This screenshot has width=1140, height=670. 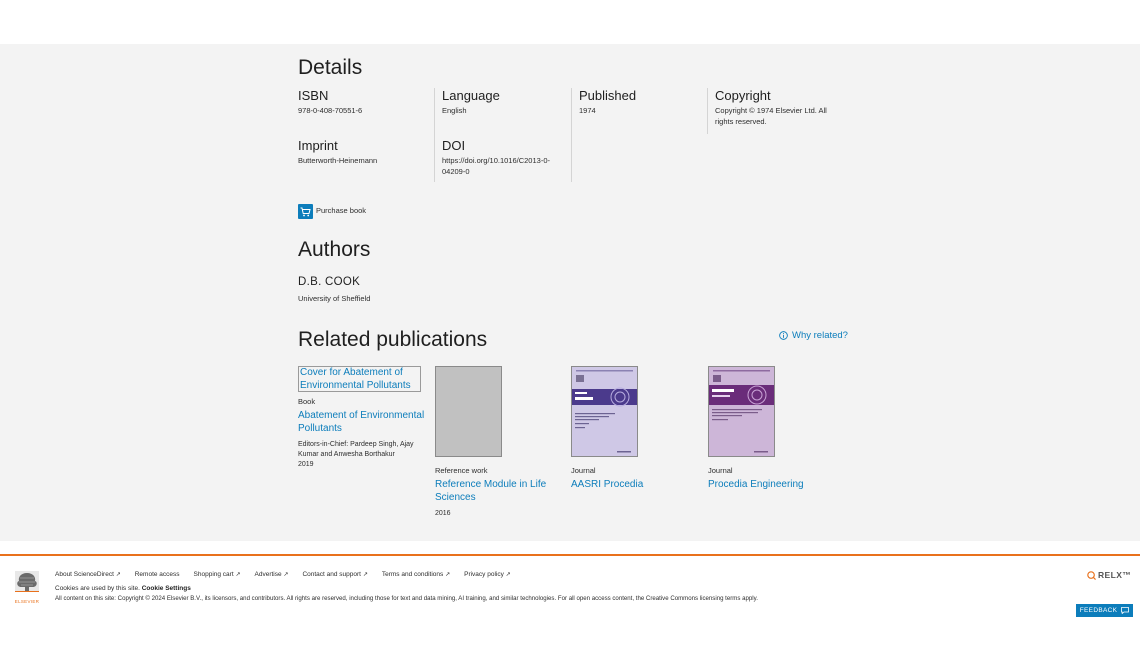 I want to click on footer-link-label: Advertise, so click(x=268, y=574).